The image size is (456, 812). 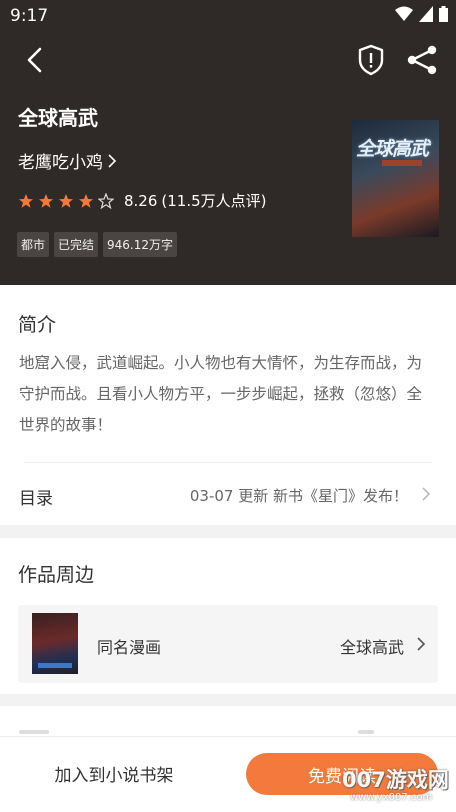 What do you see at coordinates (228, 721) in the screenshot?
I see `next-section-peek` at bounding box center [228, 721].